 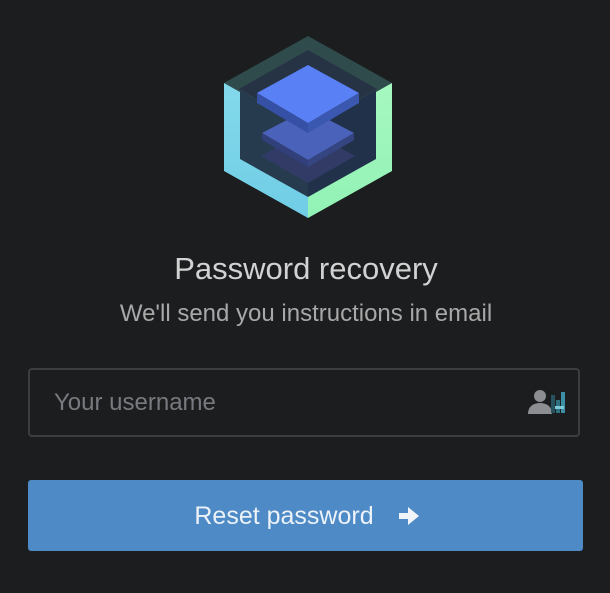 What do you see at coordinates (308, 127) in the screenshot?
I see `cube-logo-icon` at bounding box center [308, 127].